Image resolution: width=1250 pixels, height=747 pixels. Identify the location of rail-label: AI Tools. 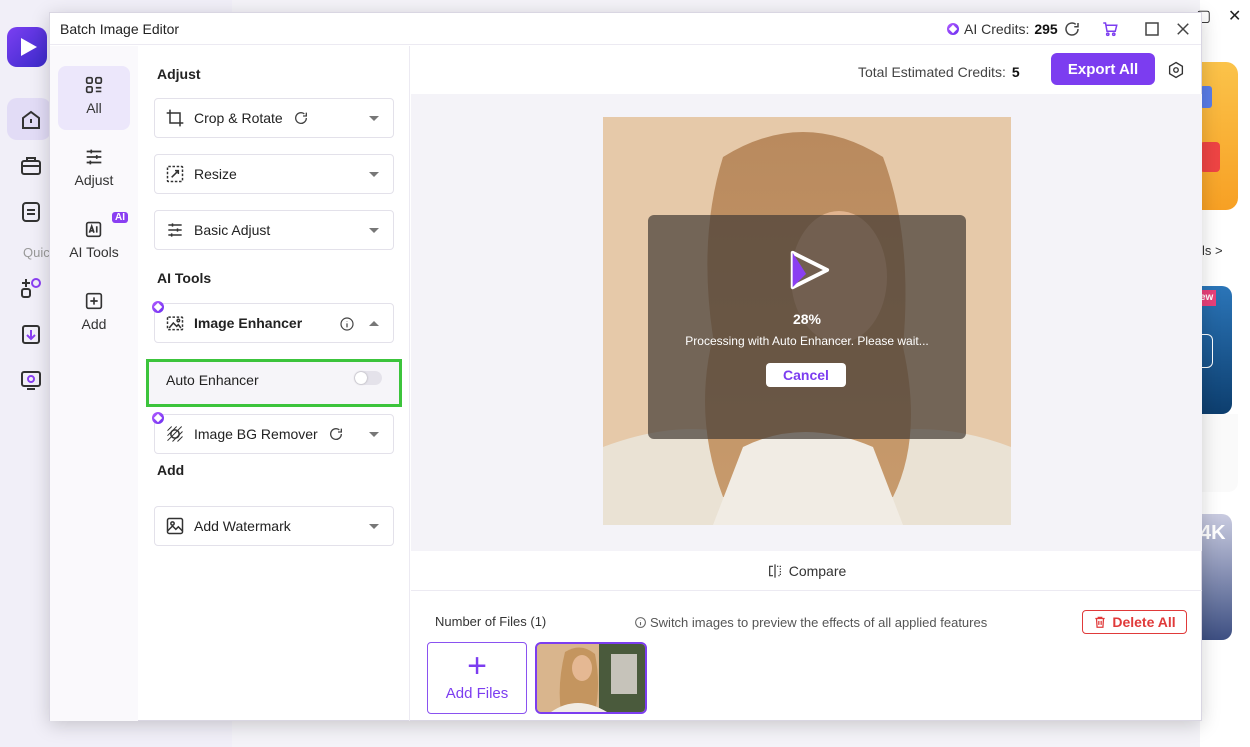
(94, 252).